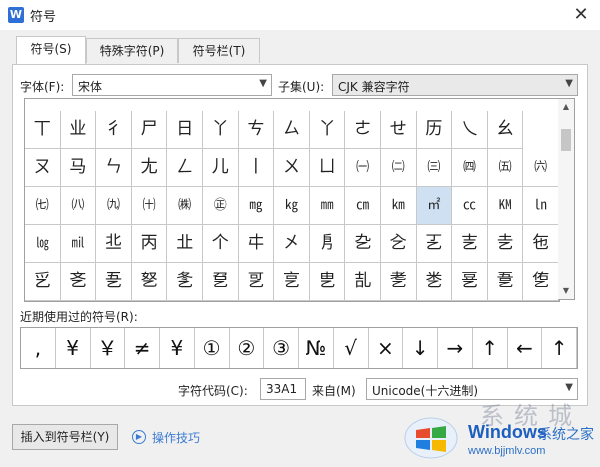 Image resolution: width=600 pixels, height=467 pixels. I want to click on symbol-cell: ㈠, so click(363, 168).